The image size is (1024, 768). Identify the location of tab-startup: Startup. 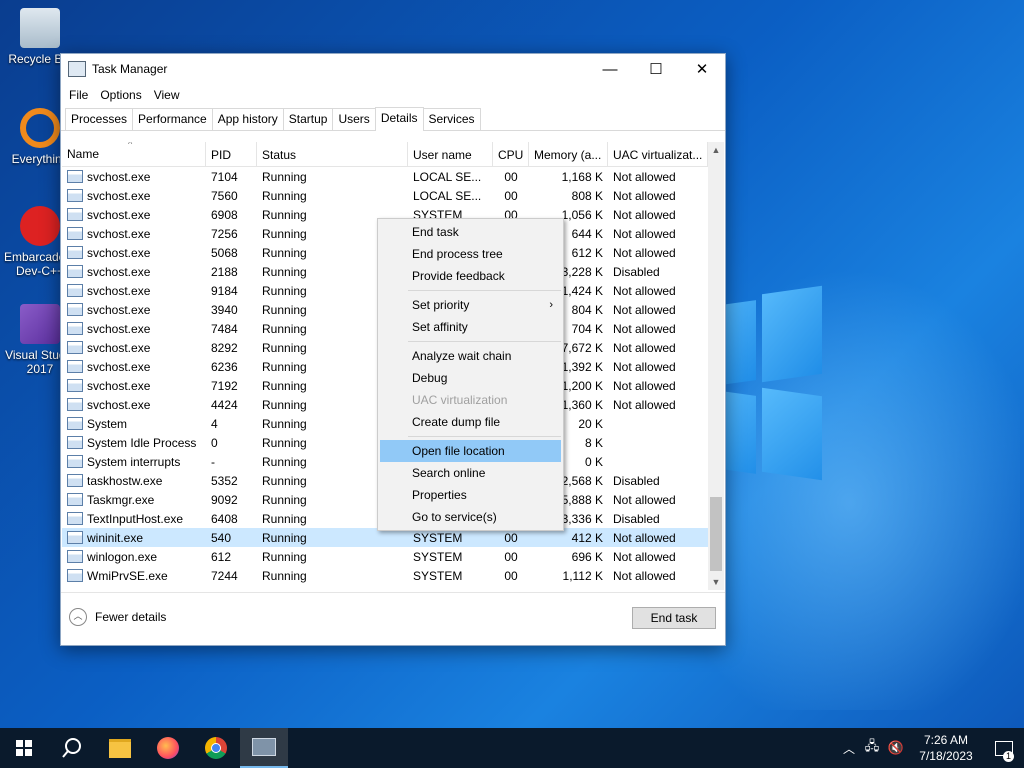
(308, 119).